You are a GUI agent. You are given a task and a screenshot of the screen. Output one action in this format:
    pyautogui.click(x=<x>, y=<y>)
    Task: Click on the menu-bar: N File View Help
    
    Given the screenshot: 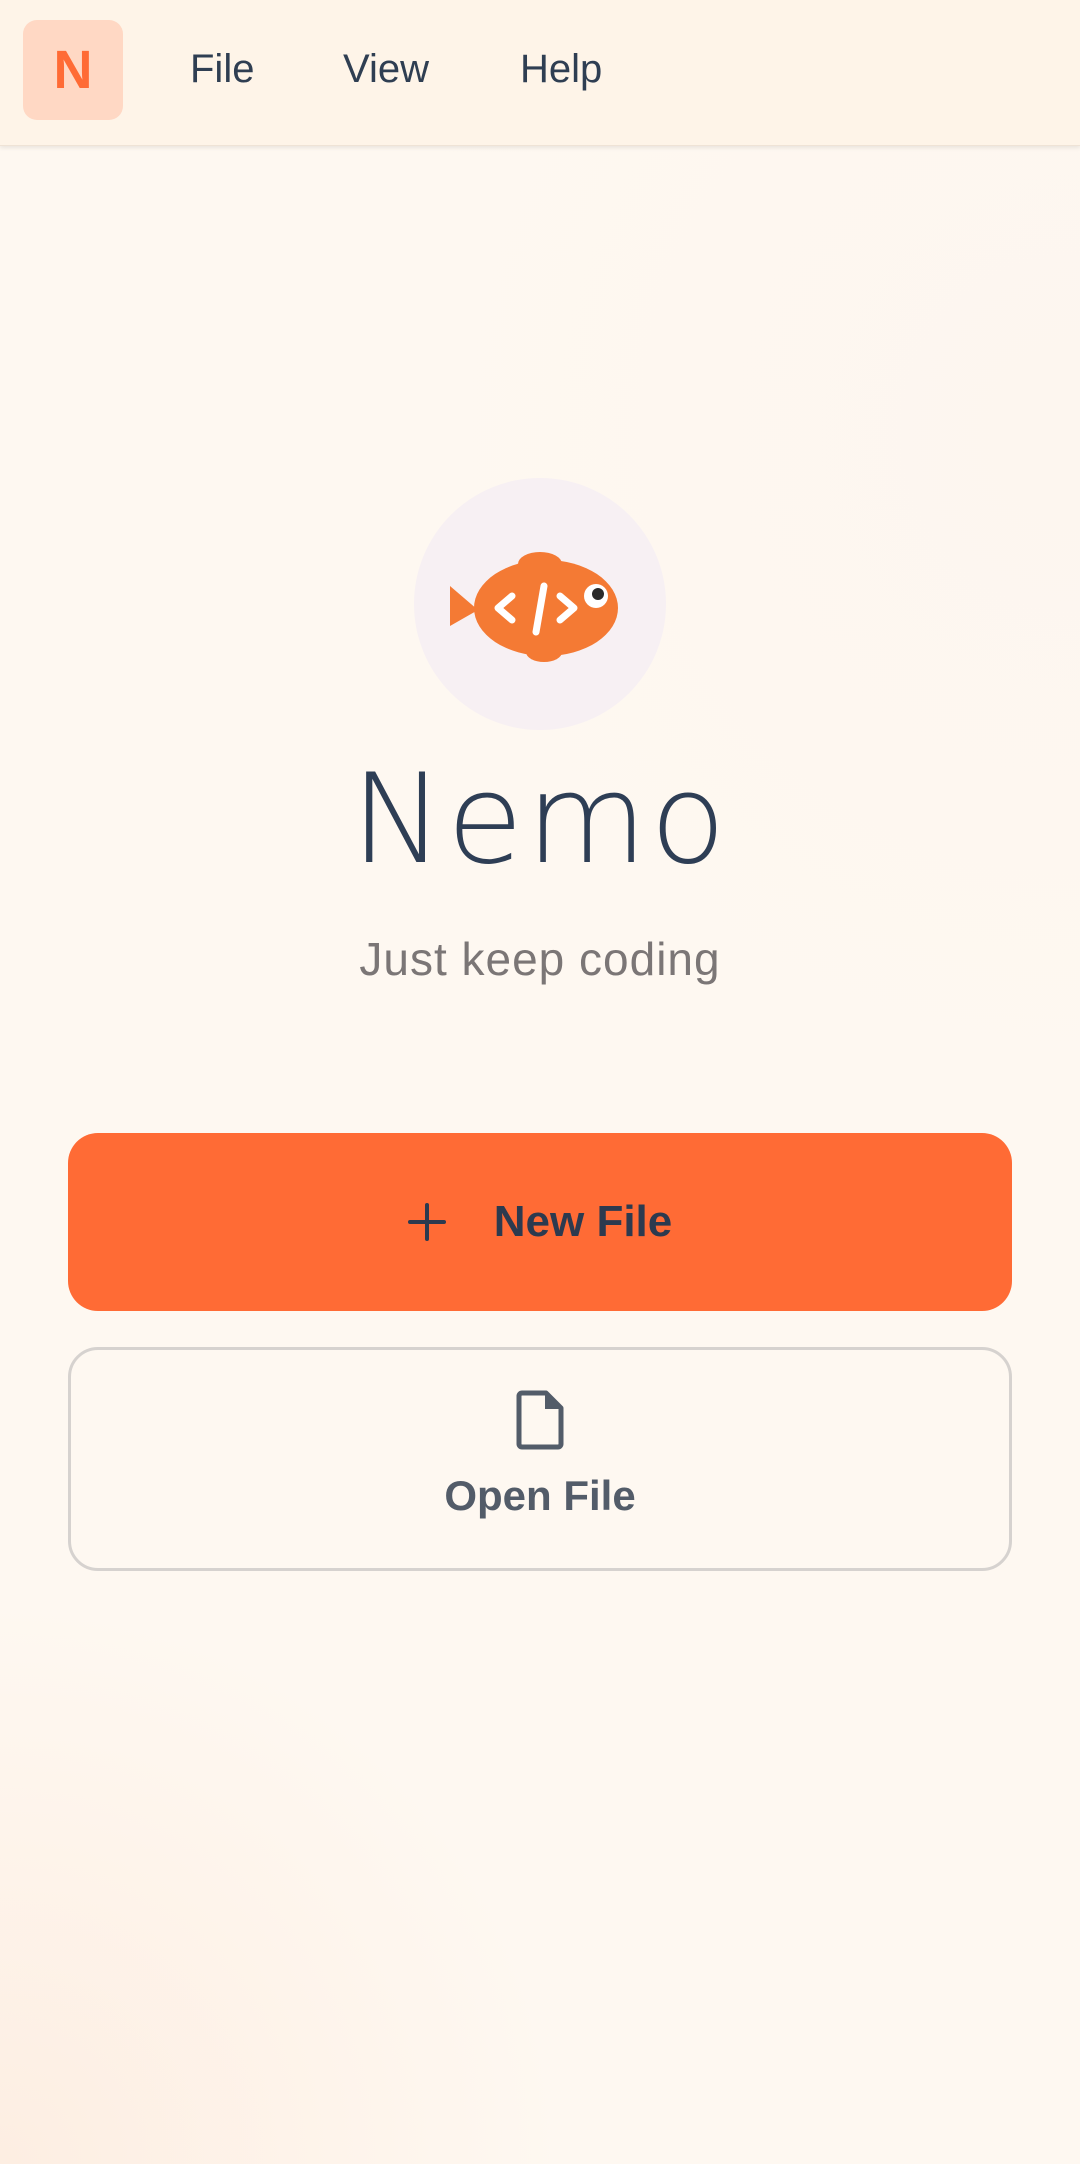 What is the action you would take?
    pyautogui.click(x=540, y=73)
    